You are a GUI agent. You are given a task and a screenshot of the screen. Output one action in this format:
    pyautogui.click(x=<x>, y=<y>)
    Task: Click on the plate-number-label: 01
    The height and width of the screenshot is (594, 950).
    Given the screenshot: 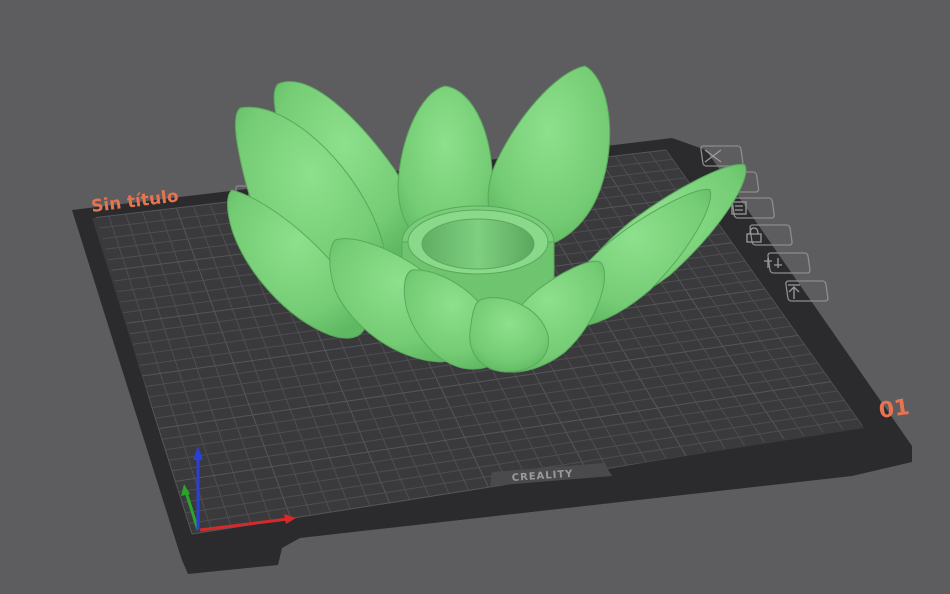 What is the action you would take?
    pyautogui.click(x=894, y=409)
    